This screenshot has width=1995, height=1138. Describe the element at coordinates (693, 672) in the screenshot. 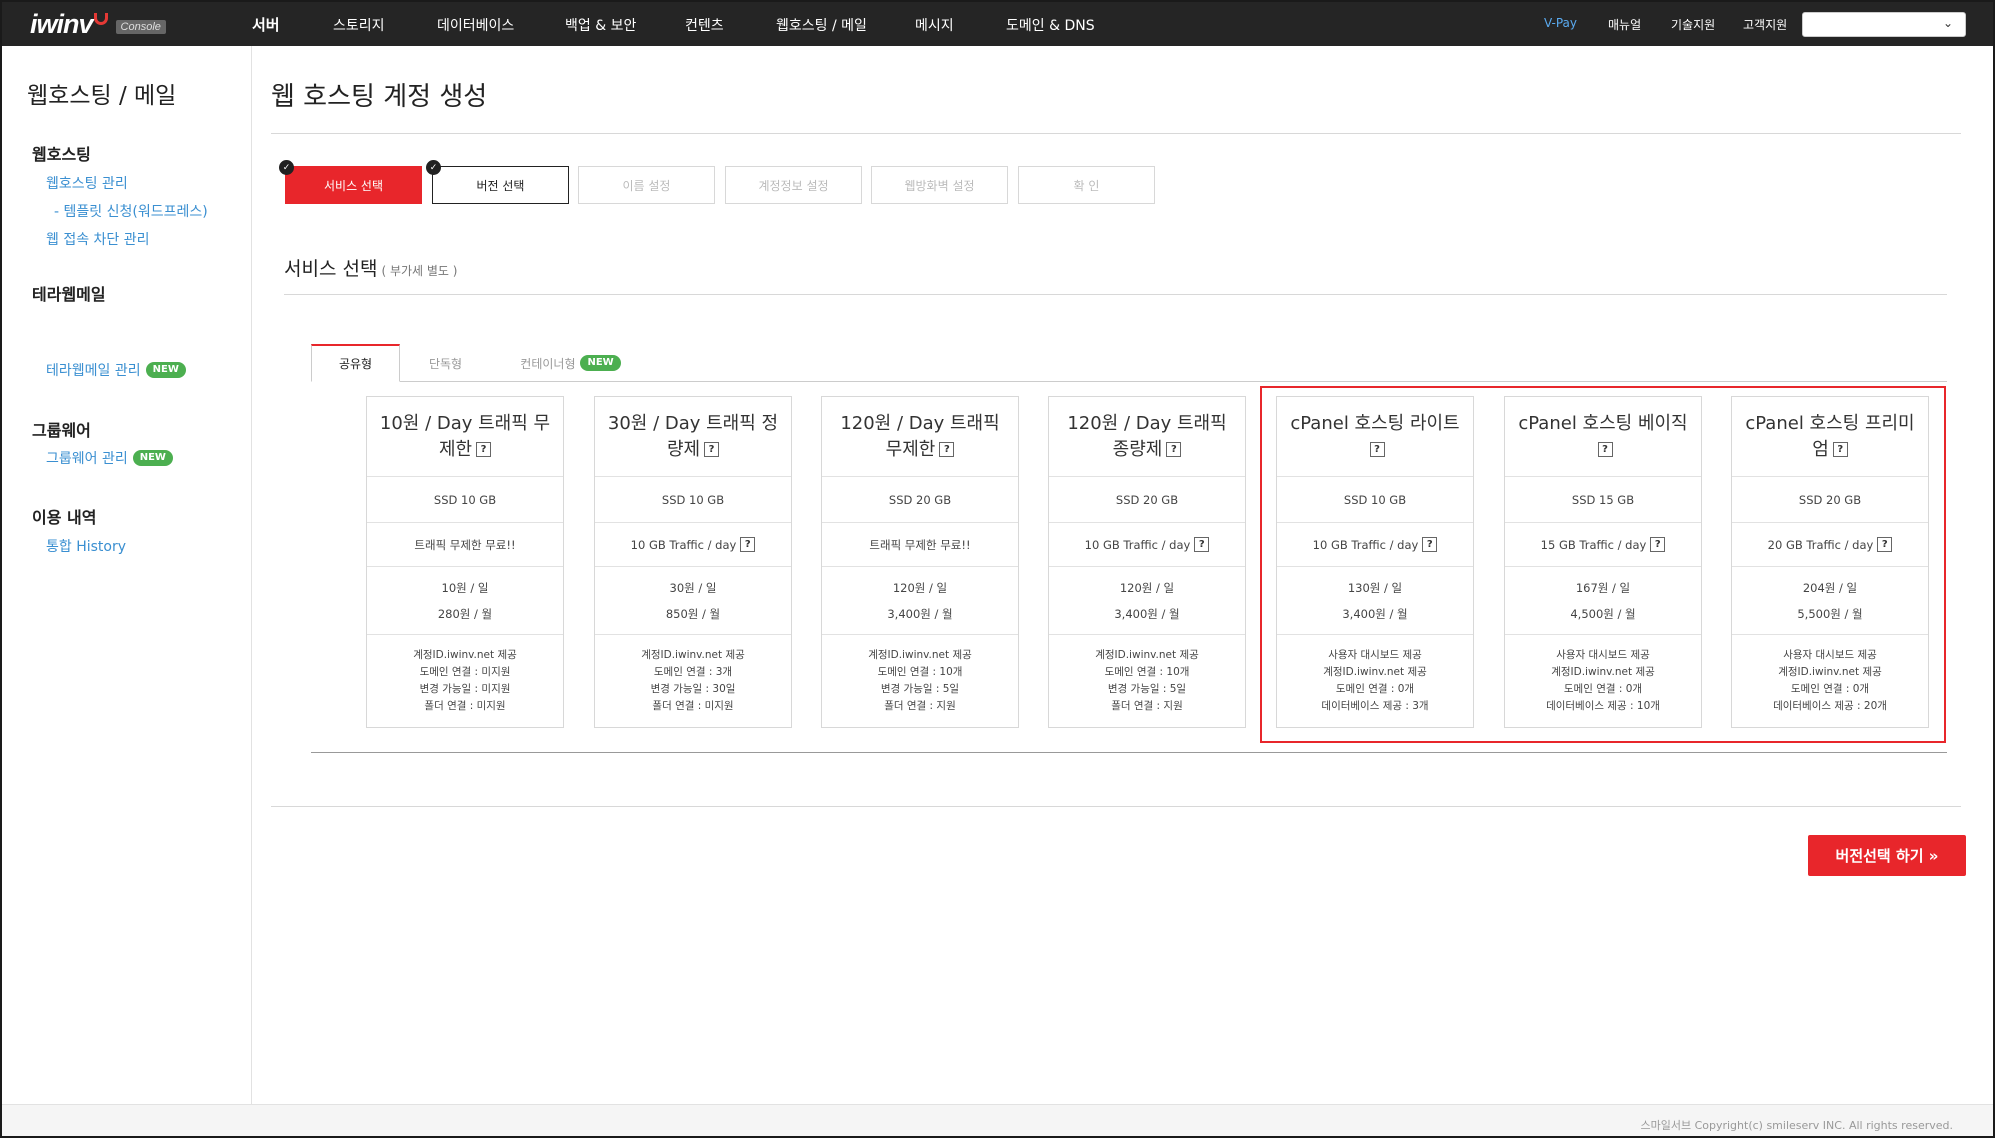

I see `plan-feature: 도메인 연결 : 3개` at that location.